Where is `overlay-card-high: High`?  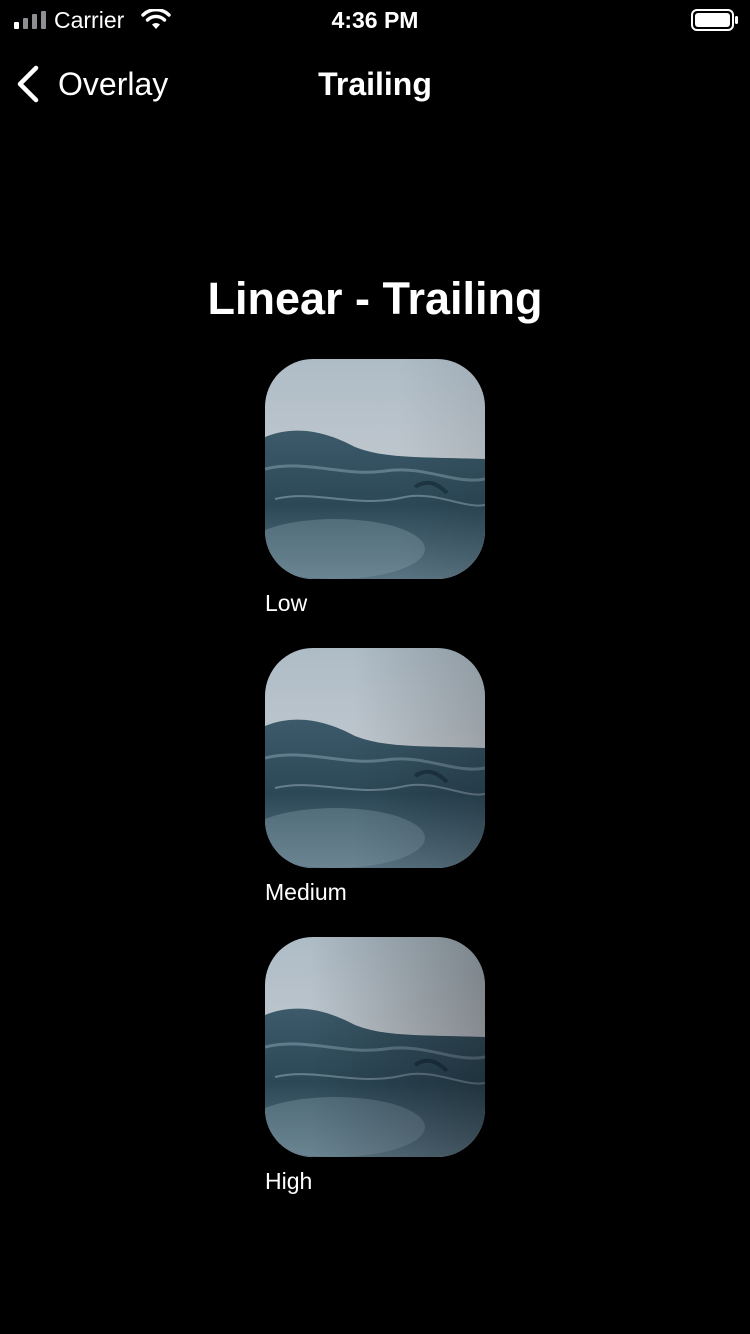 overlay-card-high: High is located at coordinates (375, 1066).